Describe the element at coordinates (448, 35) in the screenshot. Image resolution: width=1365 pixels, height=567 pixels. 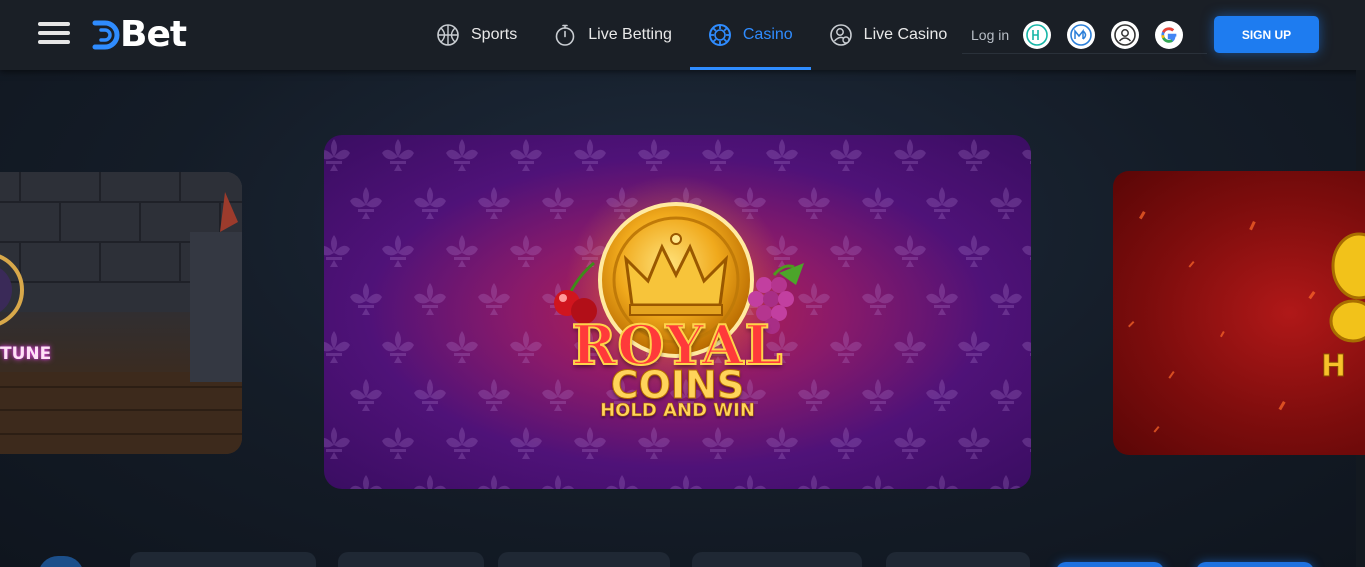
I see `basketball-icon` at that location.